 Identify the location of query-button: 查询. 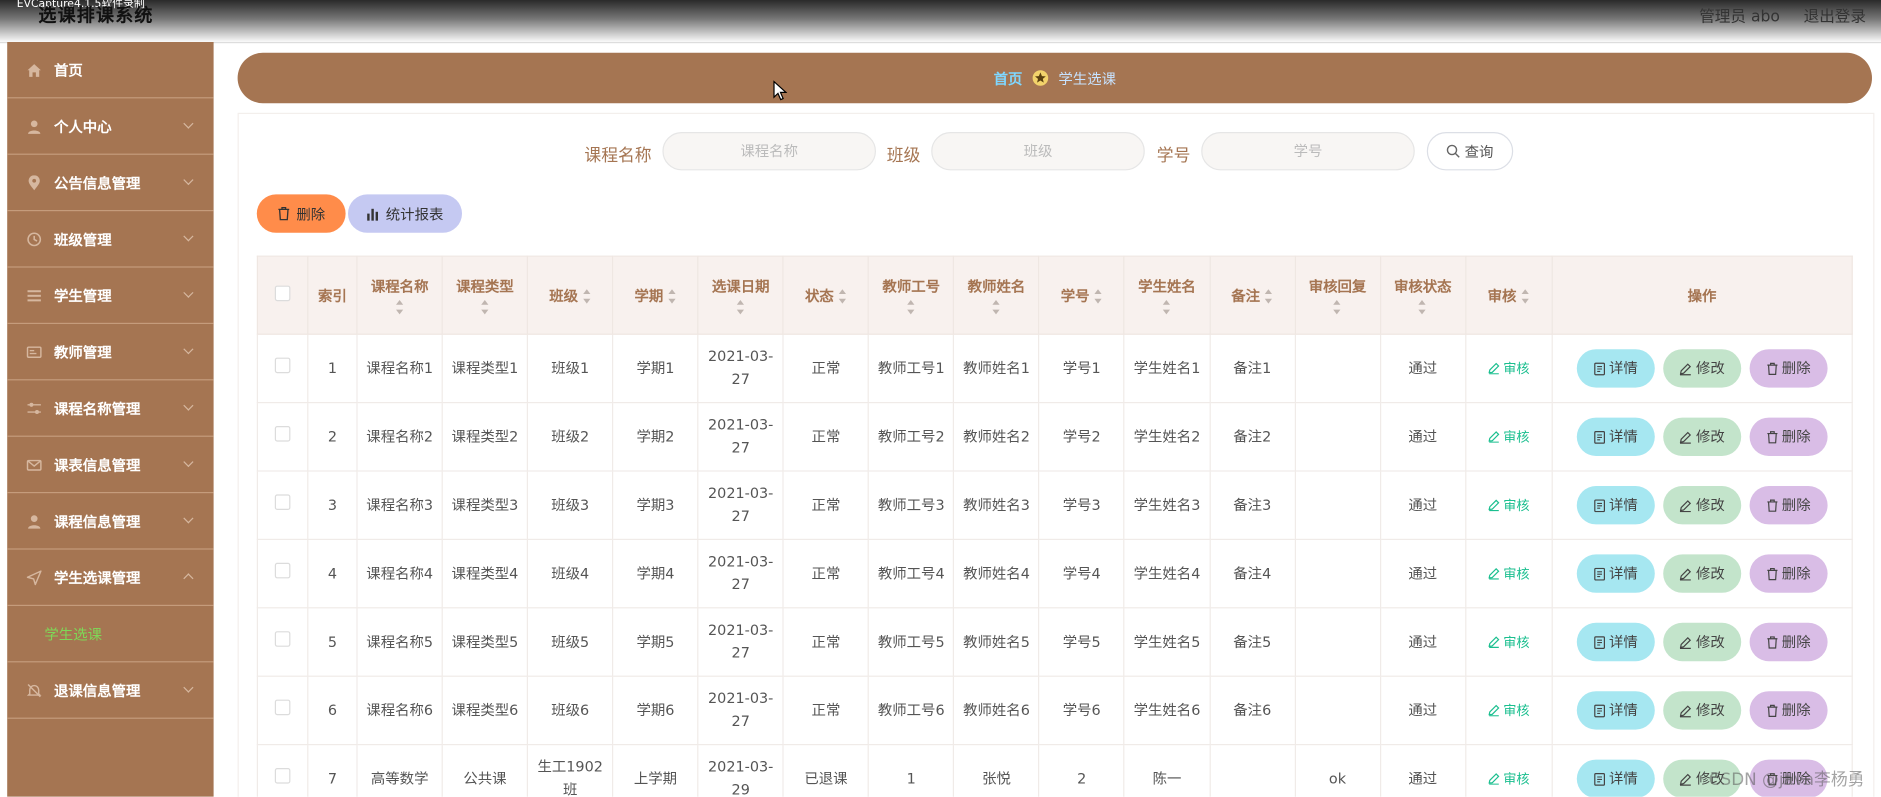
(1470, 151).